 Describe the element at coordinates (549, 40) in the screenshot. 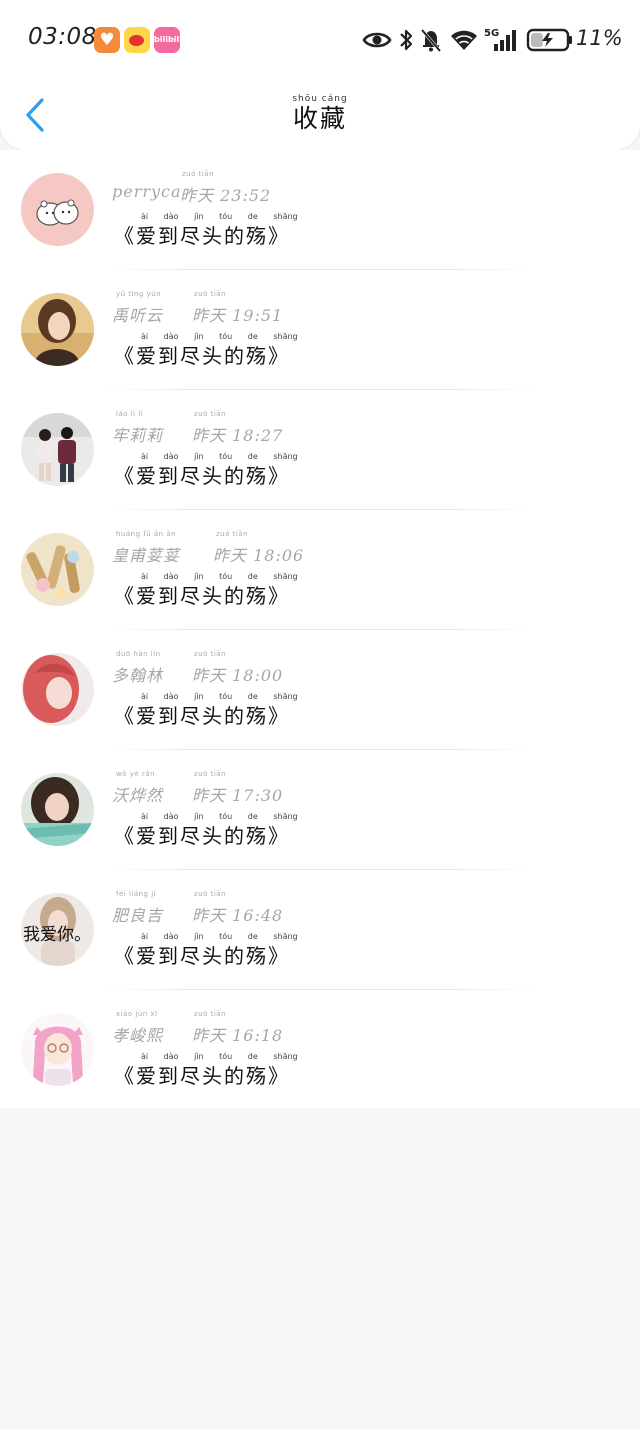

I see `battery-icon` at that location.